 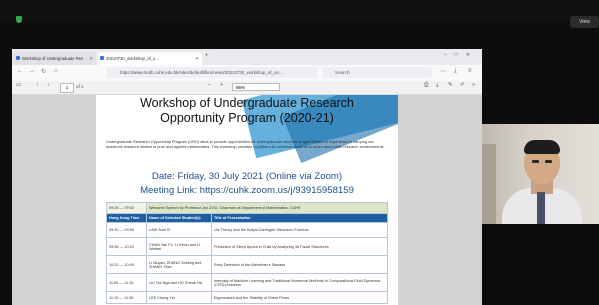 I want to click on home-icon: ⌂, so click(x=56, y=71).